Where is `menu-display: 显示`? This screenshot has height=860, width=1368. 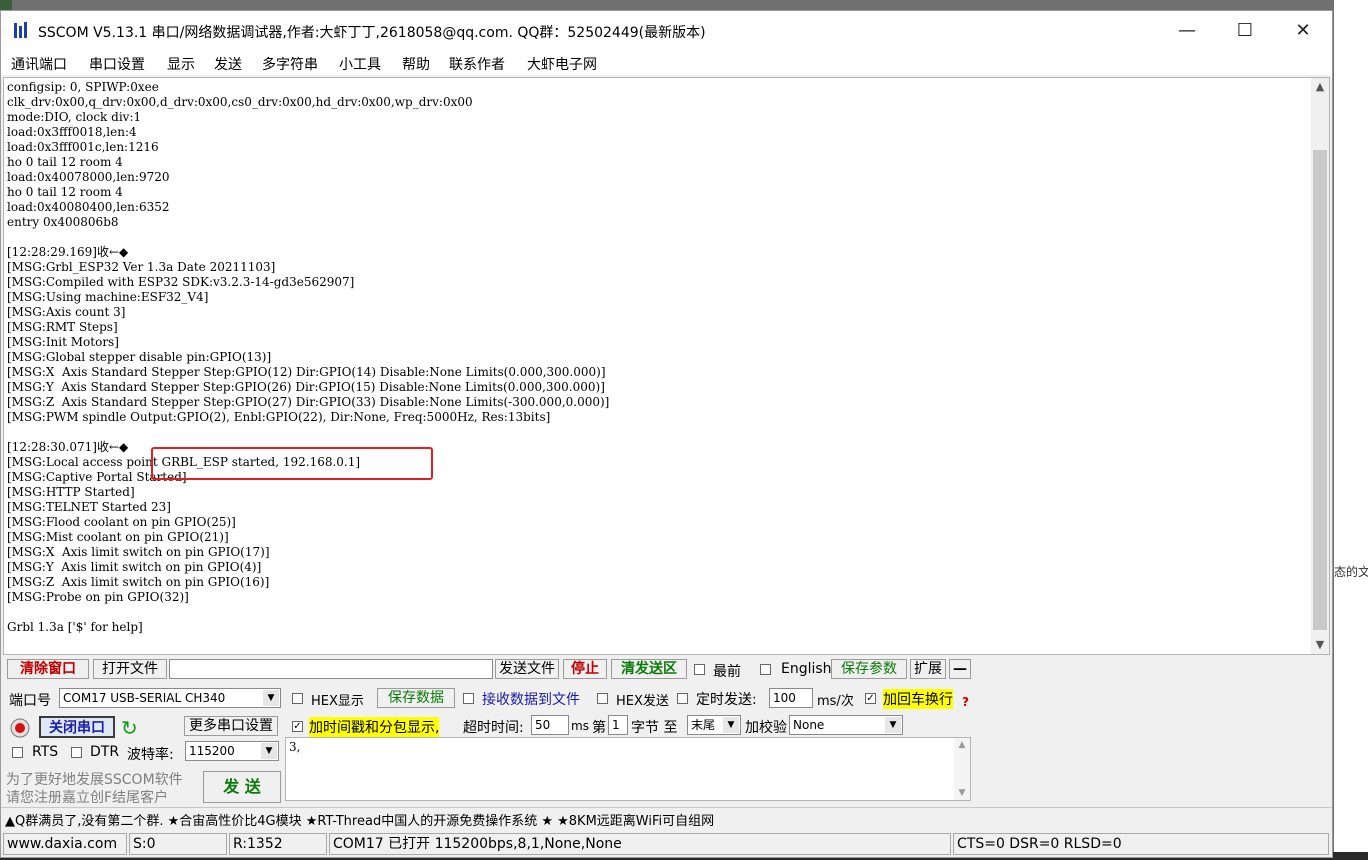
menu-display: 显示 is located at coordinates (181, 64).